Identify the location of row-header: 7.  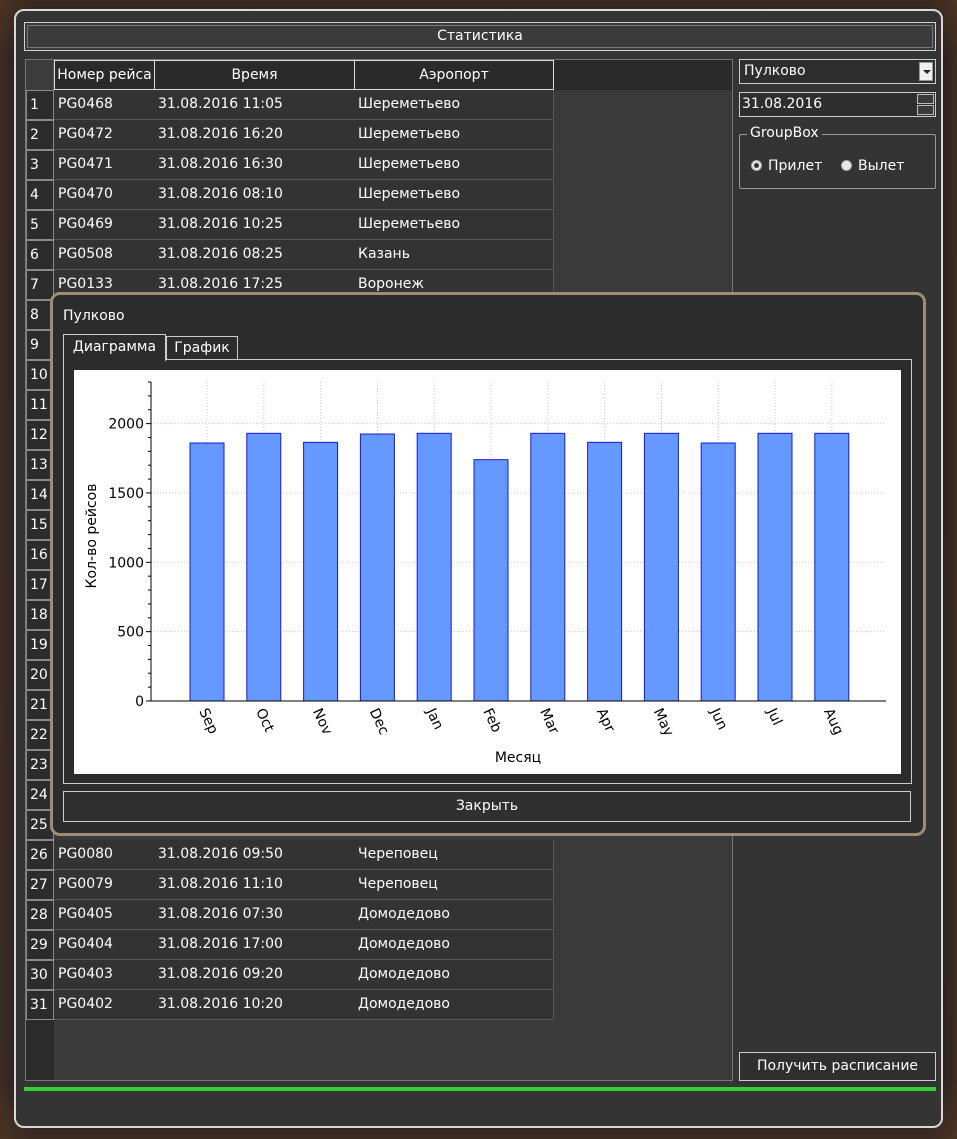
(40, 285).